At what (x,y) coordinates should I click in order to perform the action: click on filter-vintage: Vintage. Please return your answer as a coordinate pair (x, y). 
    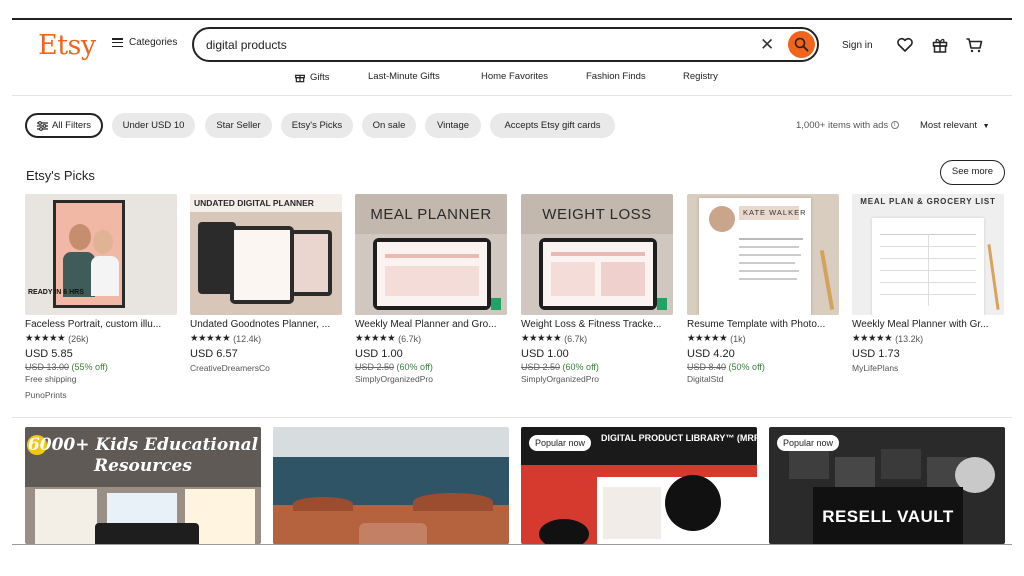
    Looking at the image, I should click on (453, 125).